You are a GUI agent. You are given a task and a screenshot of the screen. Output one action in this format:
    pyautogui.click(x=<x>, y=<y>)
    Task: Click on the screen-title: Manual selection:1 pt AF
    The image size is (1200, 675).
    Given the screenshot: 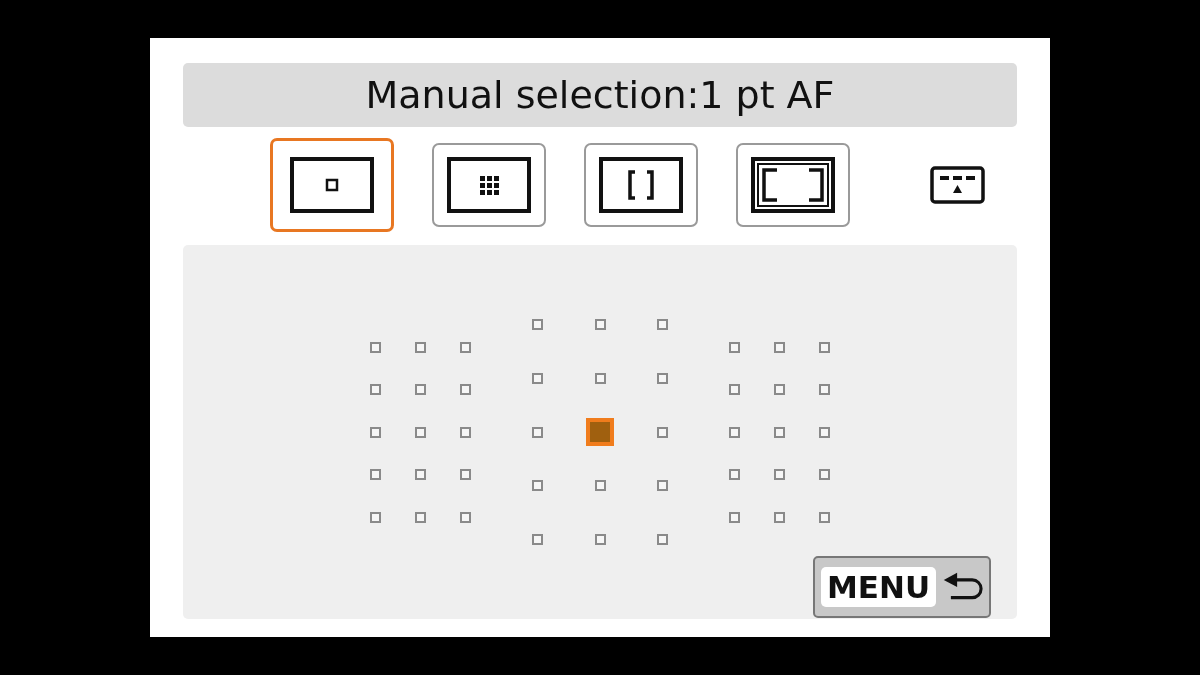 What is the action you would take?
    pyautogui.click(x=600, y=95)
    